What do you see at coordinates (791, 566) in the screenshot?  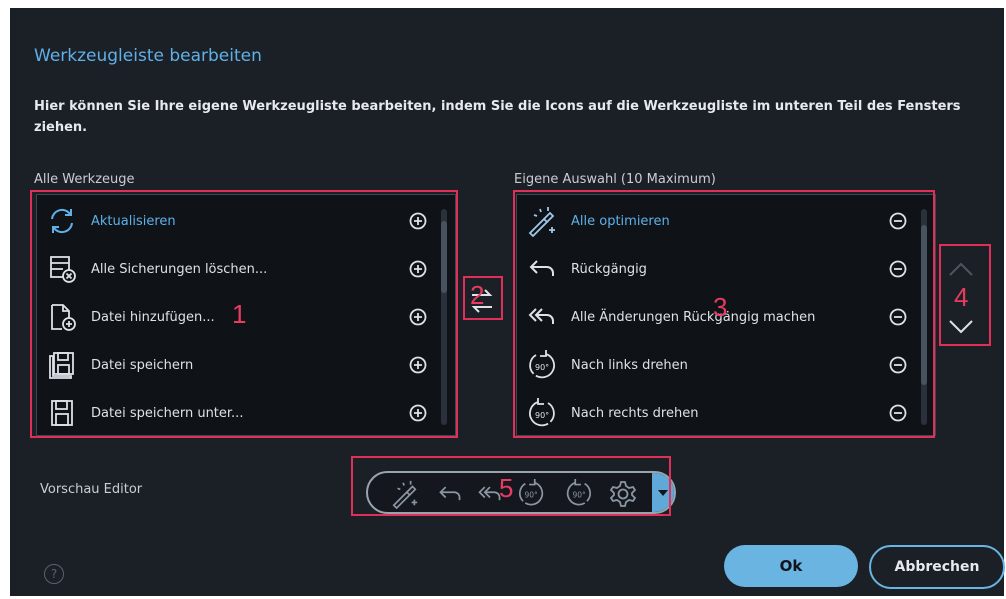 I see `ok-button: Ok` at bounding box center [791, 566].